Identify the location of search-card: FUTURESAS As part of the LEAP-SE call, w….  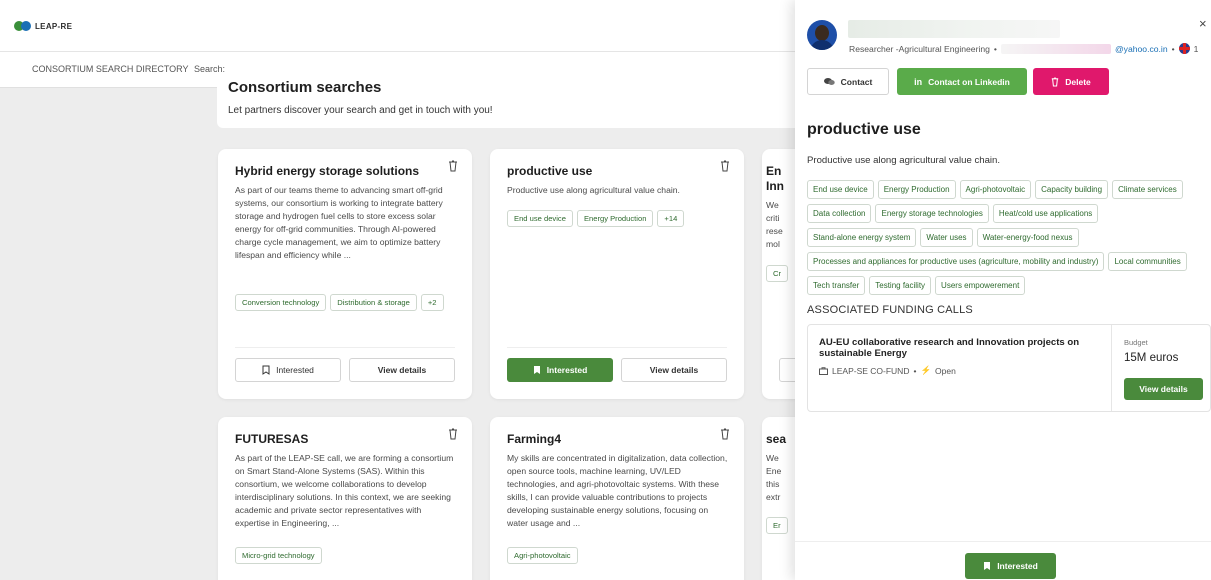
(345, 498).